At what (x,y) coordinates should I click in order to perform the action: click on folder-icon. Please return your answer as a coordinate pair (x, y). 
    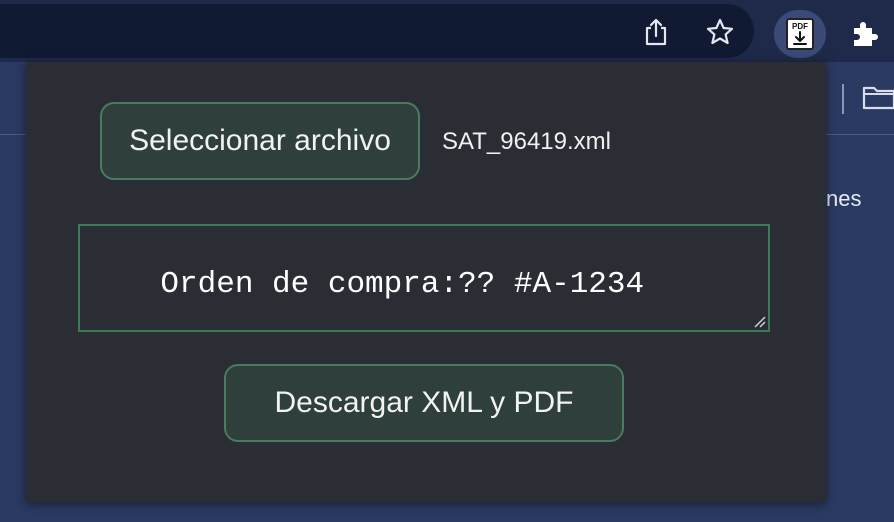
    Looking at the image, I should click on (878, 99).